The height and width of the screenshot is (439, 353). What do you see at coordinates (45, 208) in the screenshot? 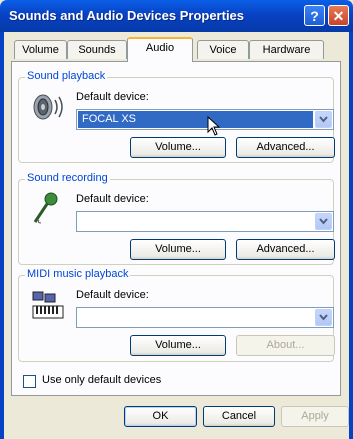
I see `microphone-icon` at bounding box center [45, 208].